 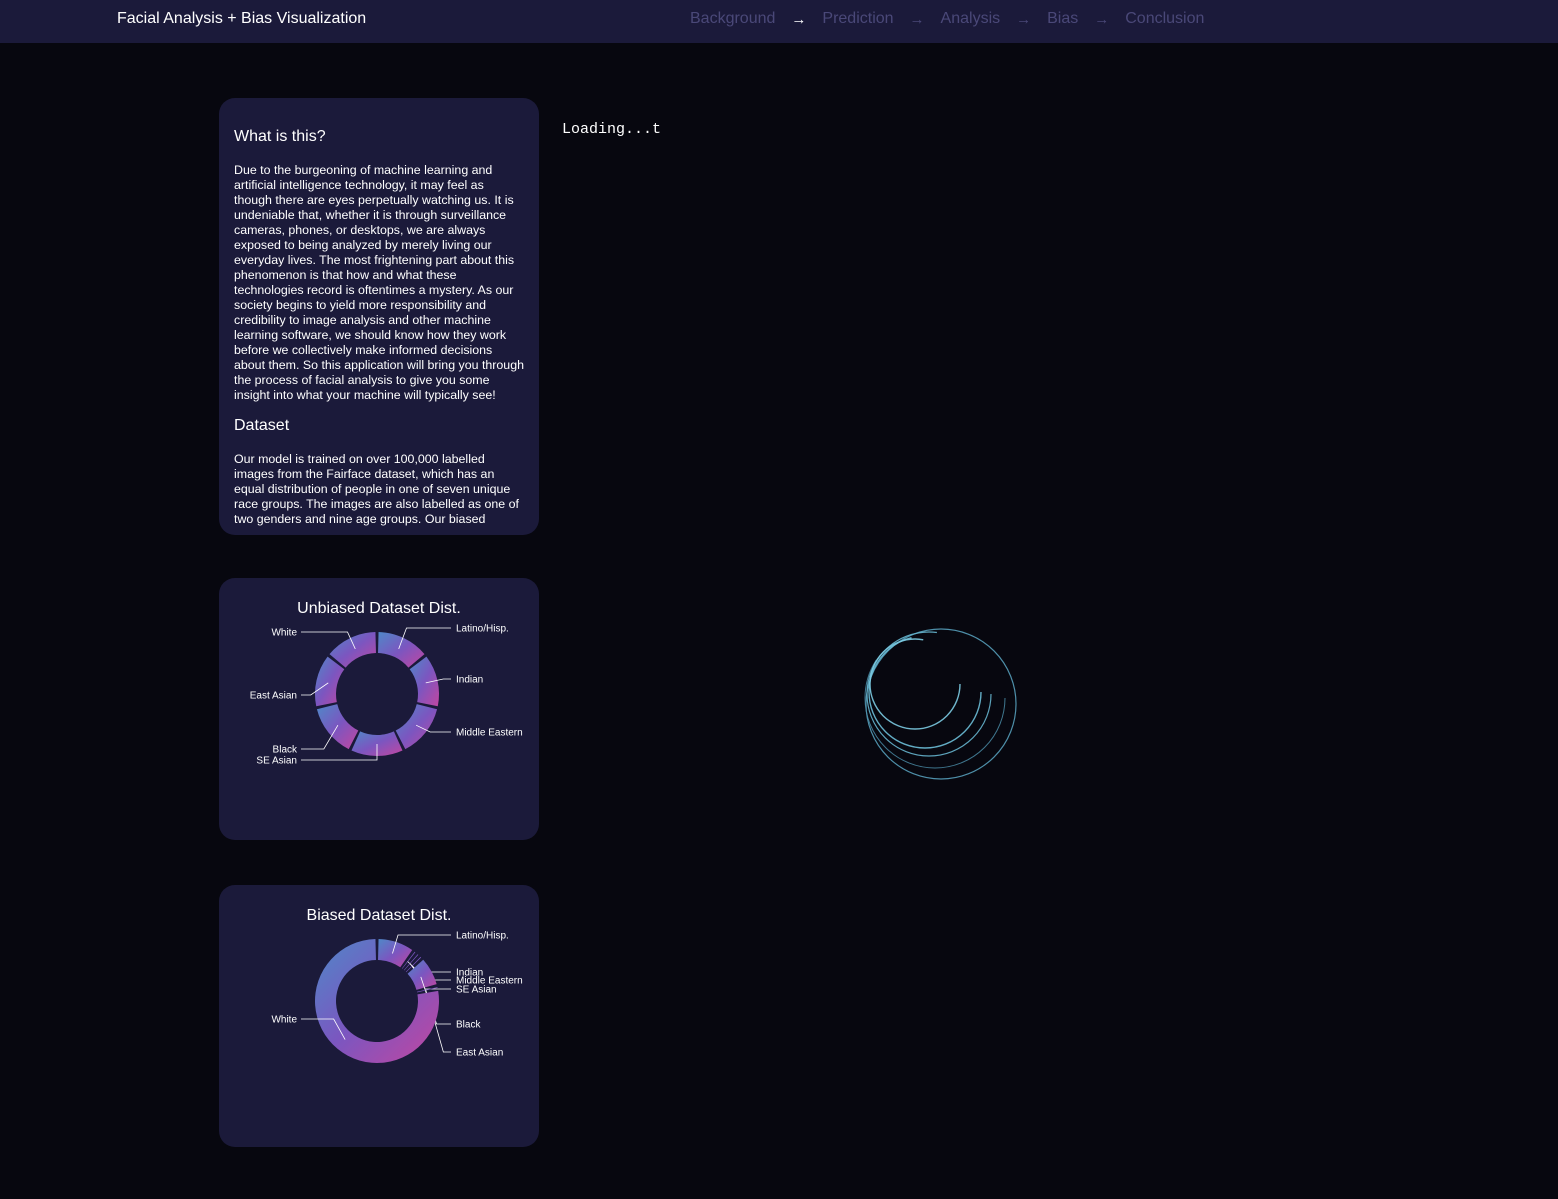 What do you see at coordinates (416, 727) in the screenshot?
I see `donut-slice-middle-eastern` at bounding box center [416, 727].